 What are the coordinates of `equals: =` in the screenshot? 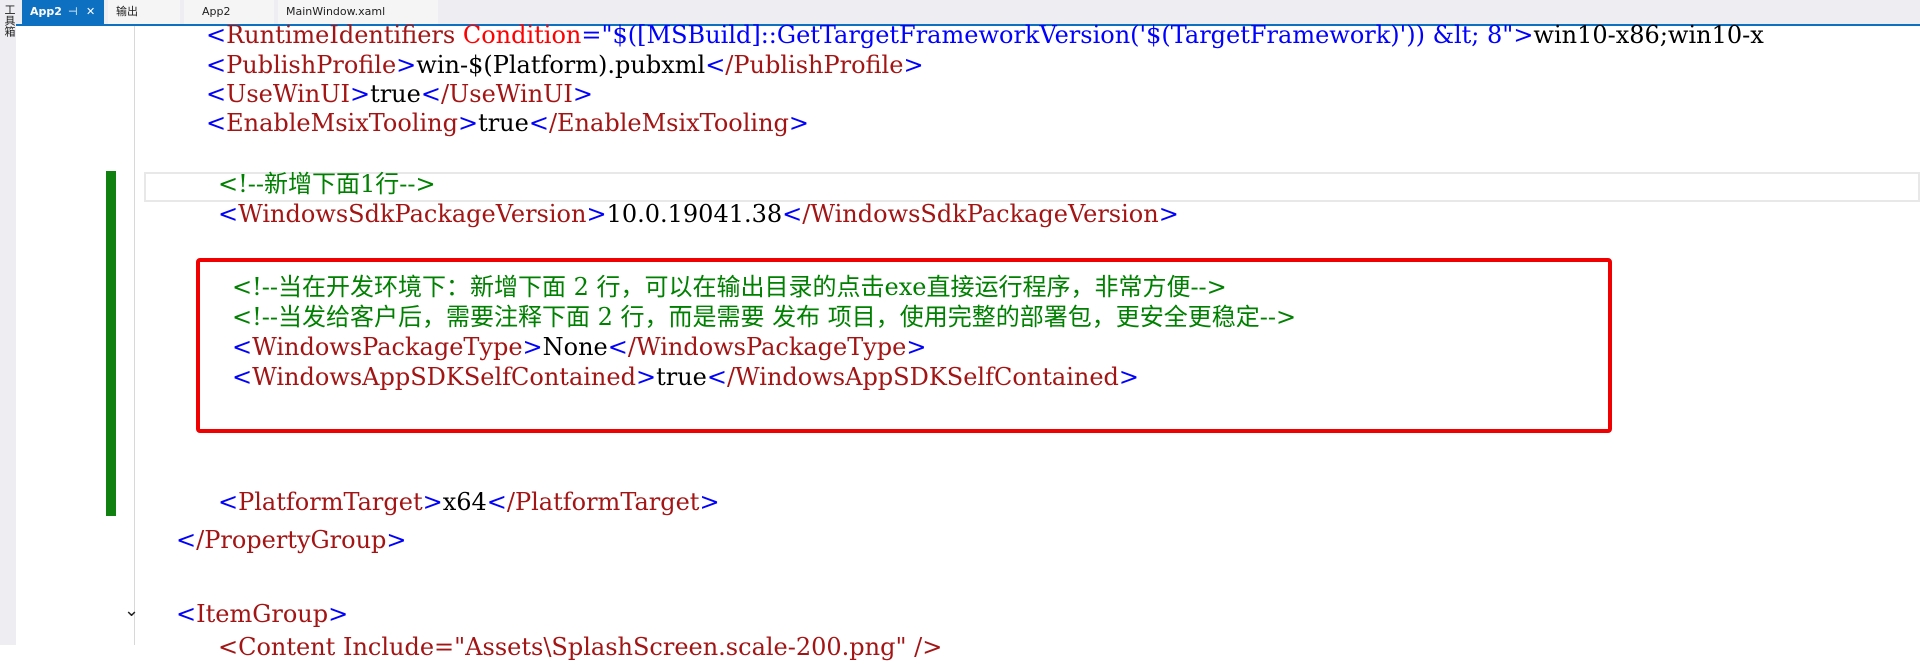 It's located at (591, 35).